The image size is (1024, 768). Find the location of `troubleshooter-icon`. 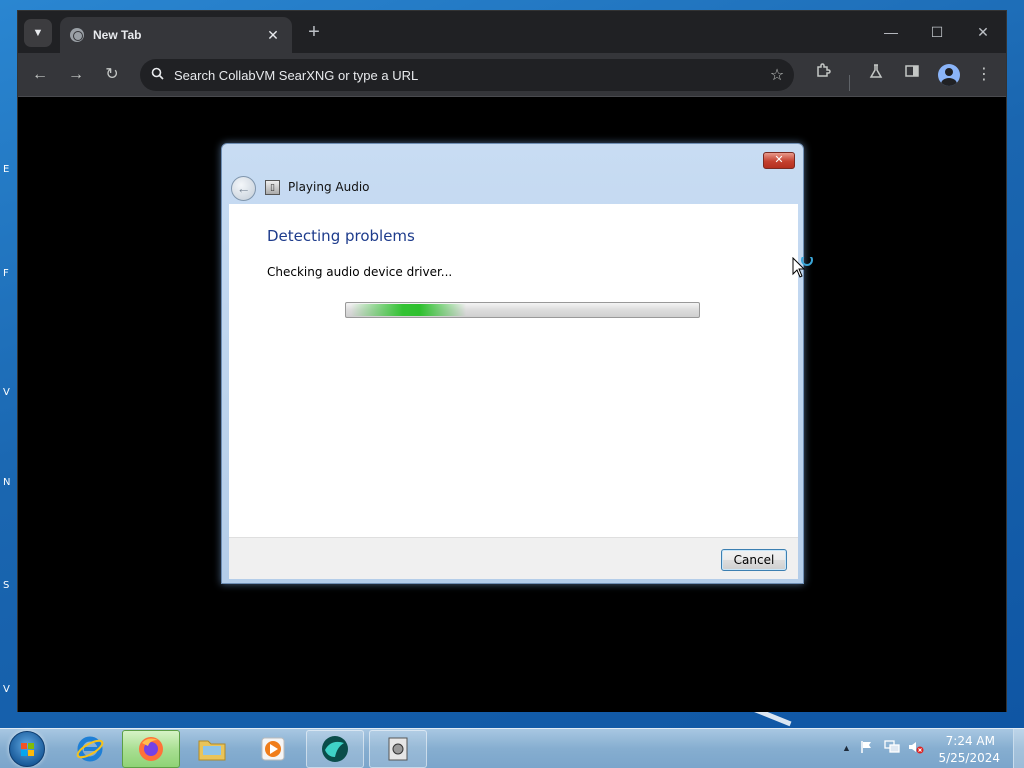

troubleshooter-icon is located at coordinates (398, 749).